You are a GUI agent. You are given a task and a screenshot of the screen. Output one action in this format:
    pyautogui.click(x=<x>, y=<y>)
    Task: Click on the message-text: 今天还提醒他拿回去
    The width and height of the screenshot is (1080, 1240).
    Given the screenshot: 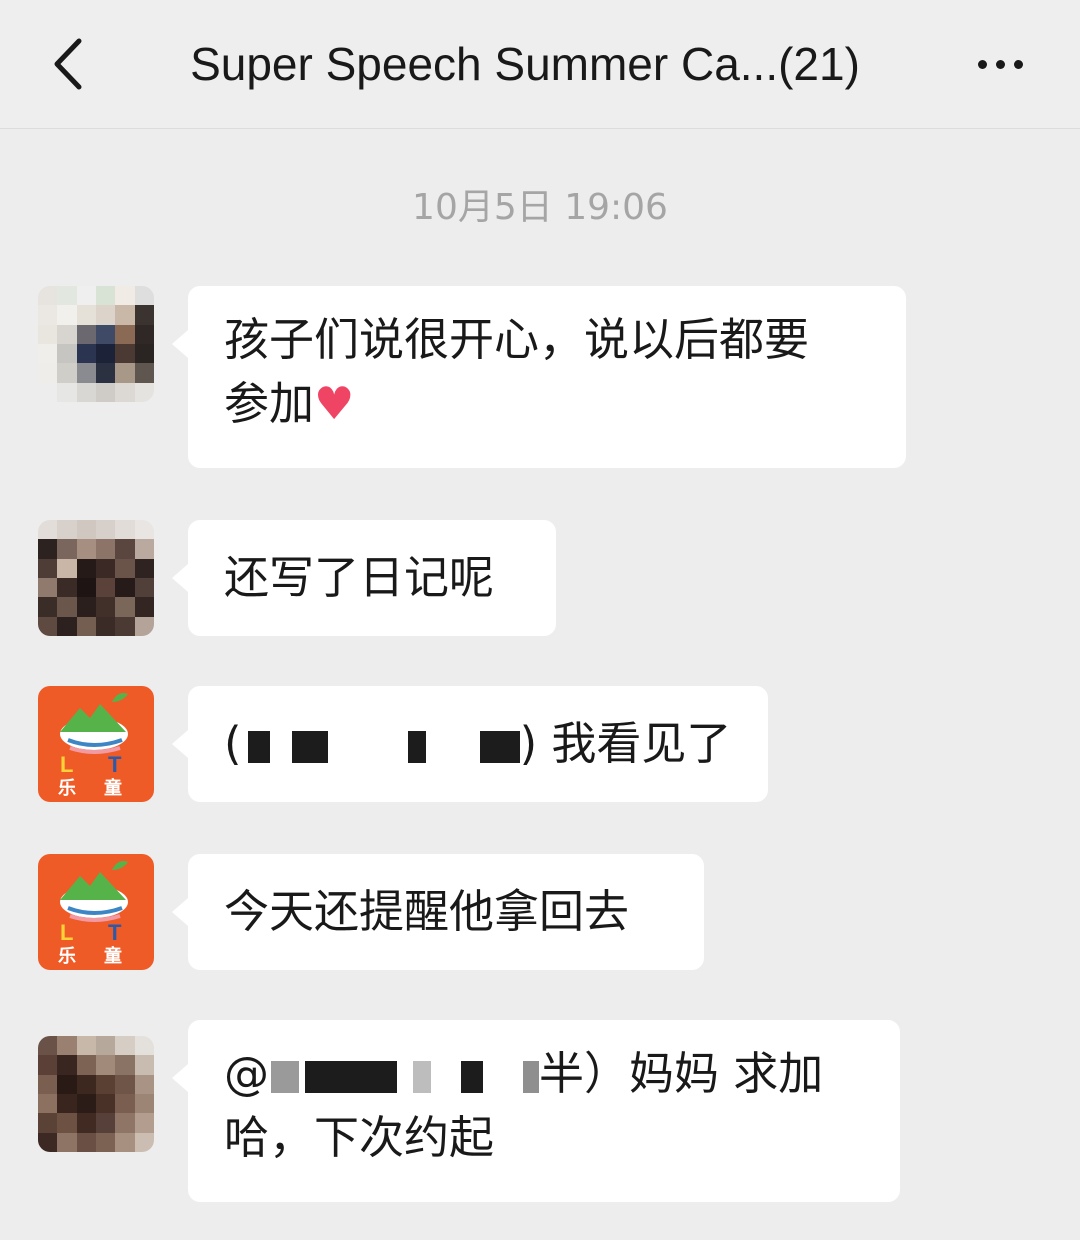 What is the action you would take?
    pyautogui.click(x=427, y=911)
    